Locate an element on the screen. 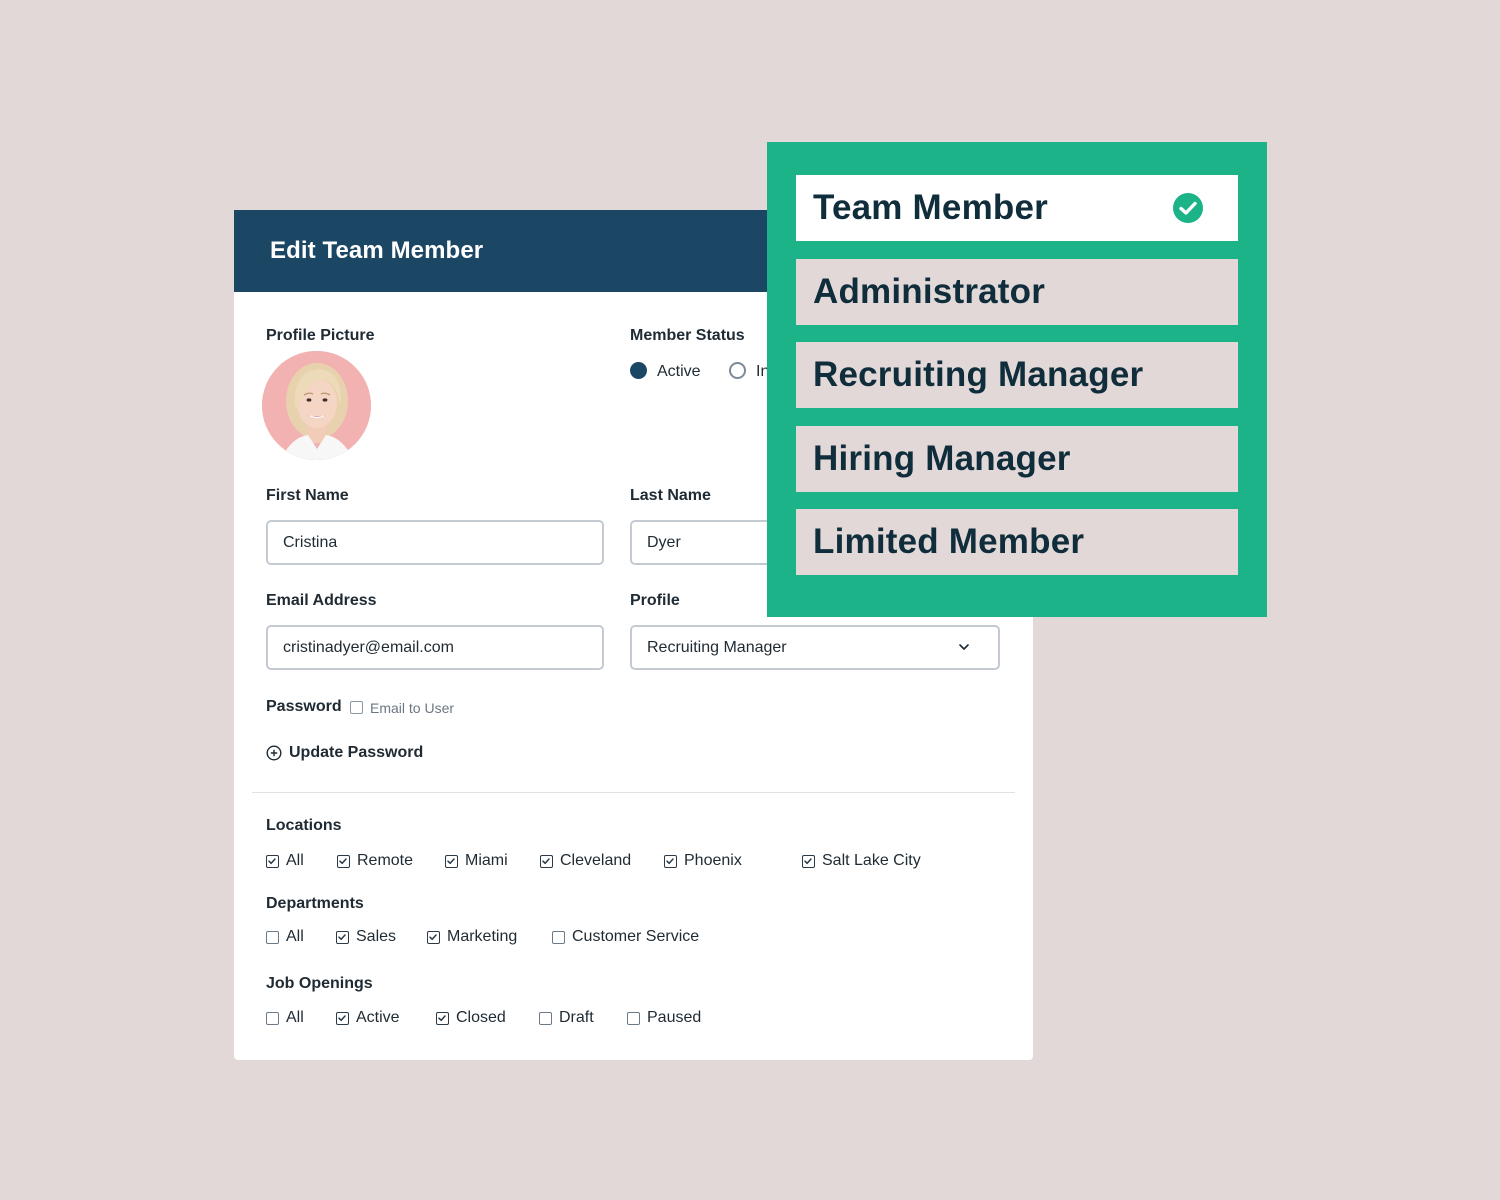 The width and height of the screenshot is (1500, 1200). checkbox-customer-service: Customer Service is located at coordinates (625, 937).